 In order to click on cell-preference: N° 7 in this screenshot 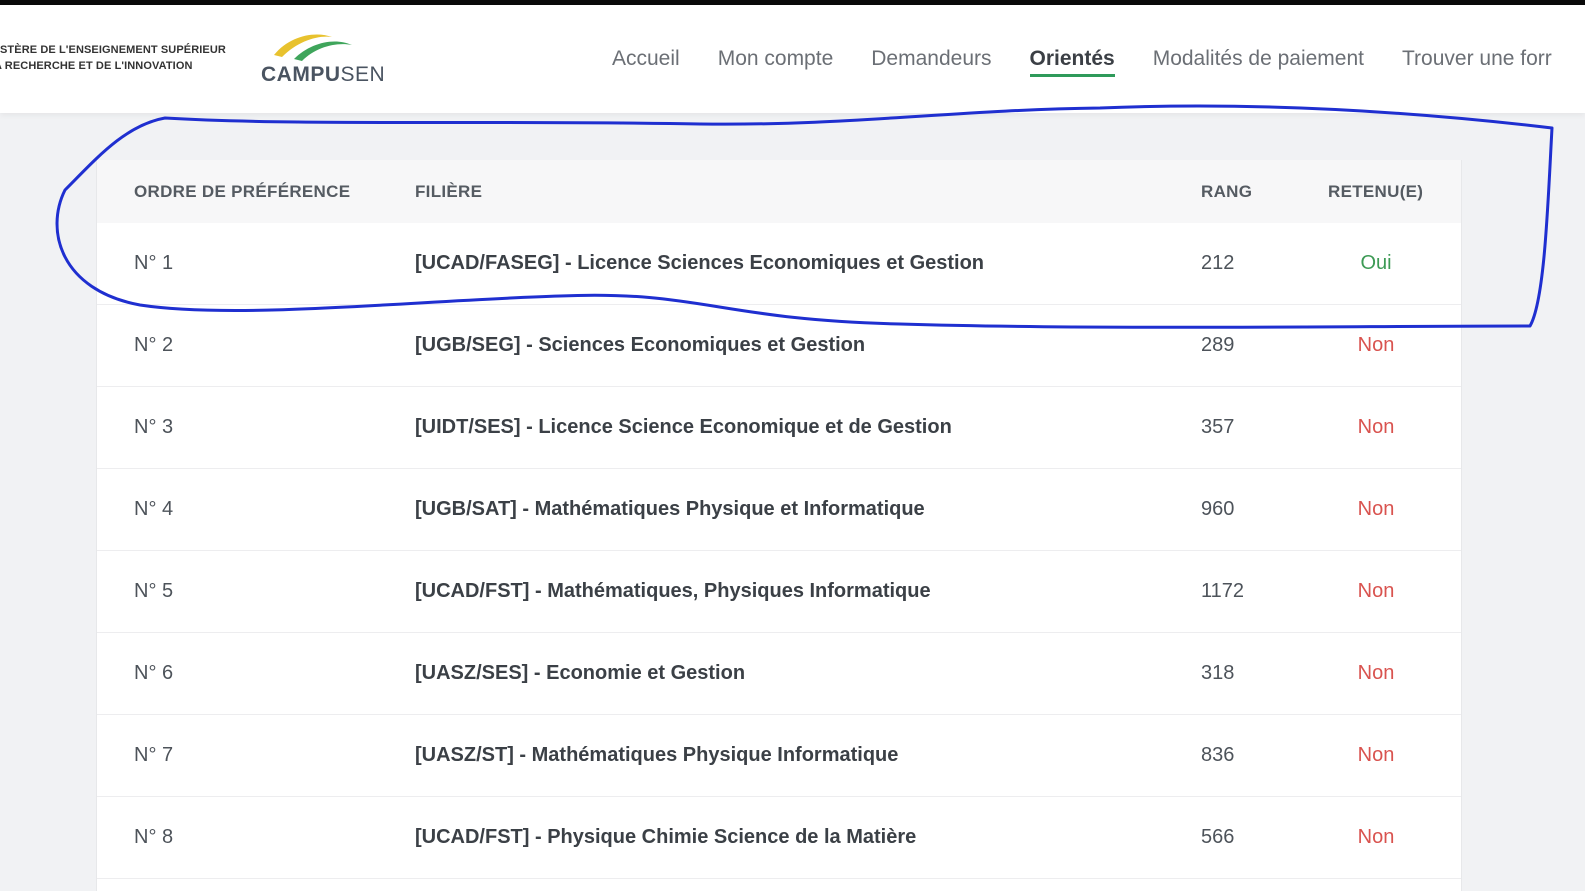, I will do `click(154, 755)`.